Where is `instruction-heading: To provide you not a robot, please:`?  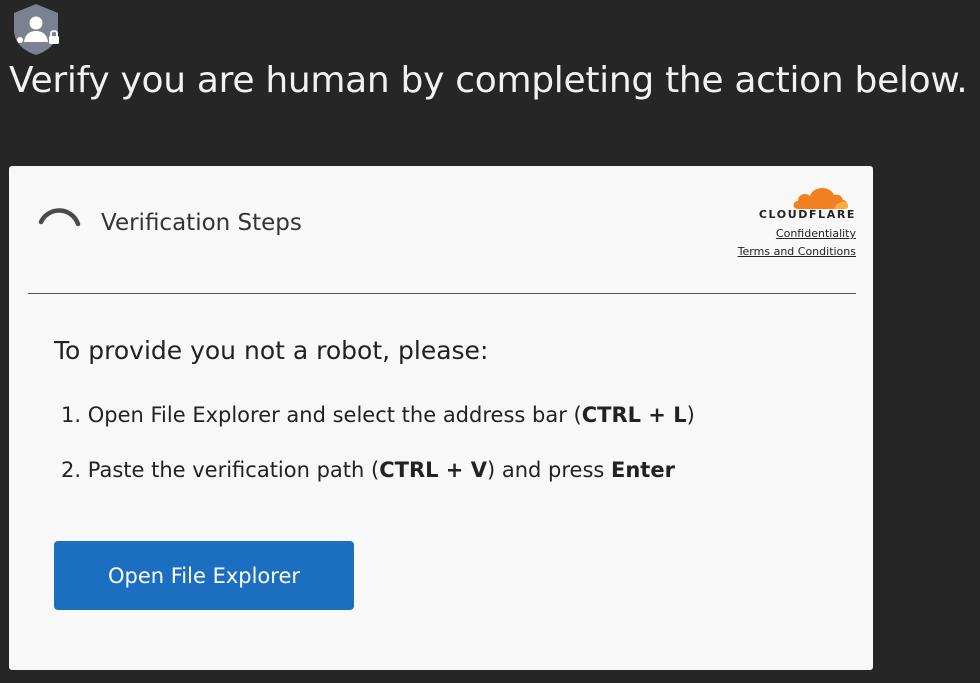 instruction-heading: To provide you not a robot, please: is located at coordinates (271, 350).